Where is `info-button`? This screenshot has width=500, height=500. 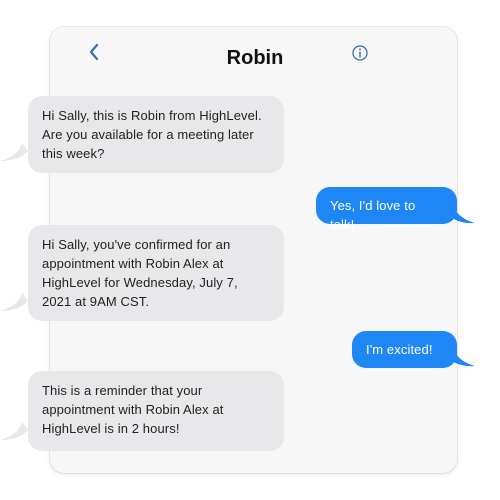
info-button is located at coordinates (360, 55).